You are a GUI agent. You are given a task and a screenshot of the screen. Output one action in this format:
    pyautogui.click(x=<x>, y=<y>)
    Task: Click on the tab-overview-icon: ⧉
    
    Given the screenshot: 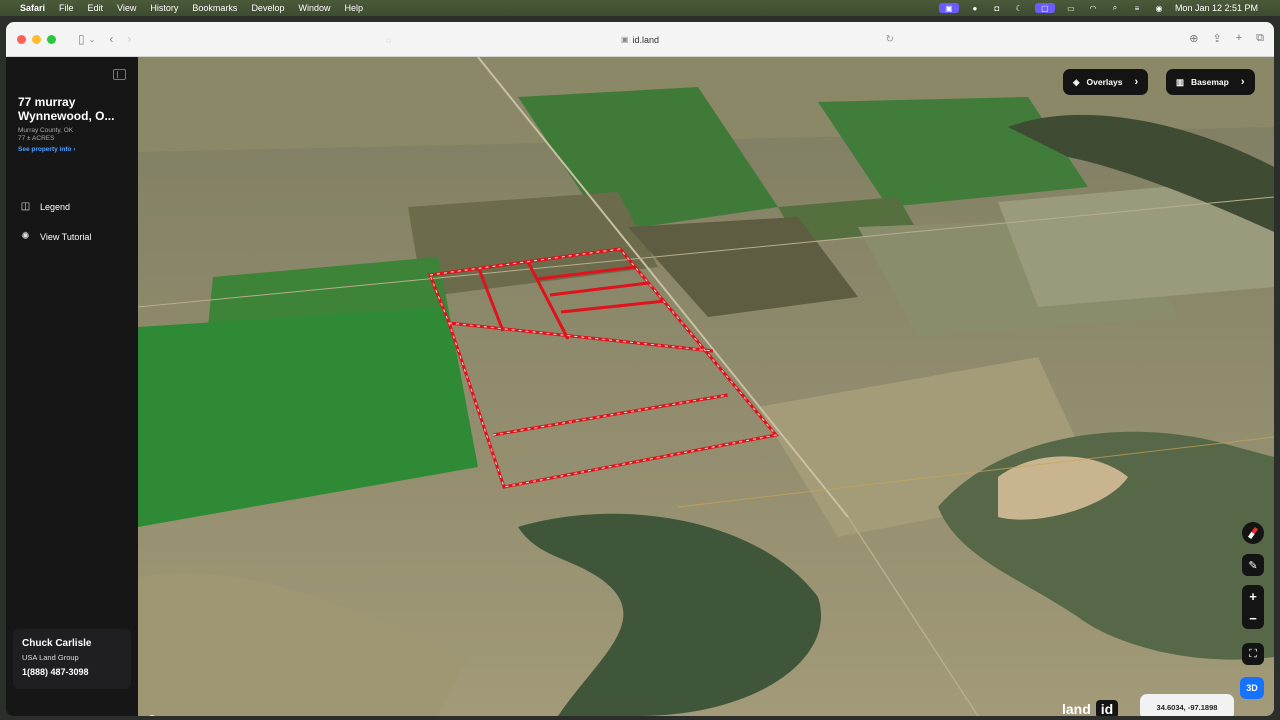 What is the action you would take?
    pyautogui.click(x=1260, y=38)
    